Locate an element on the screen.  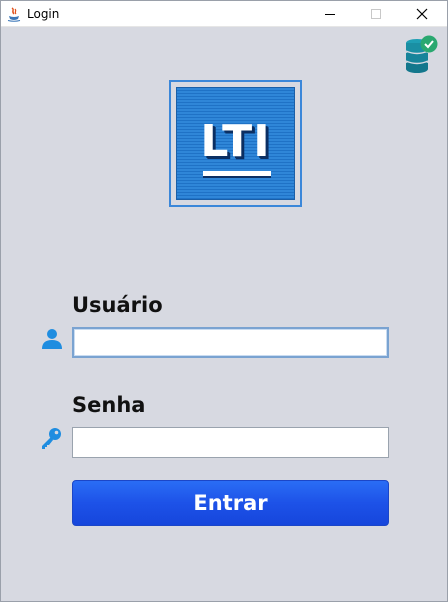
maximize-icon is located at coordinates (376, 14).